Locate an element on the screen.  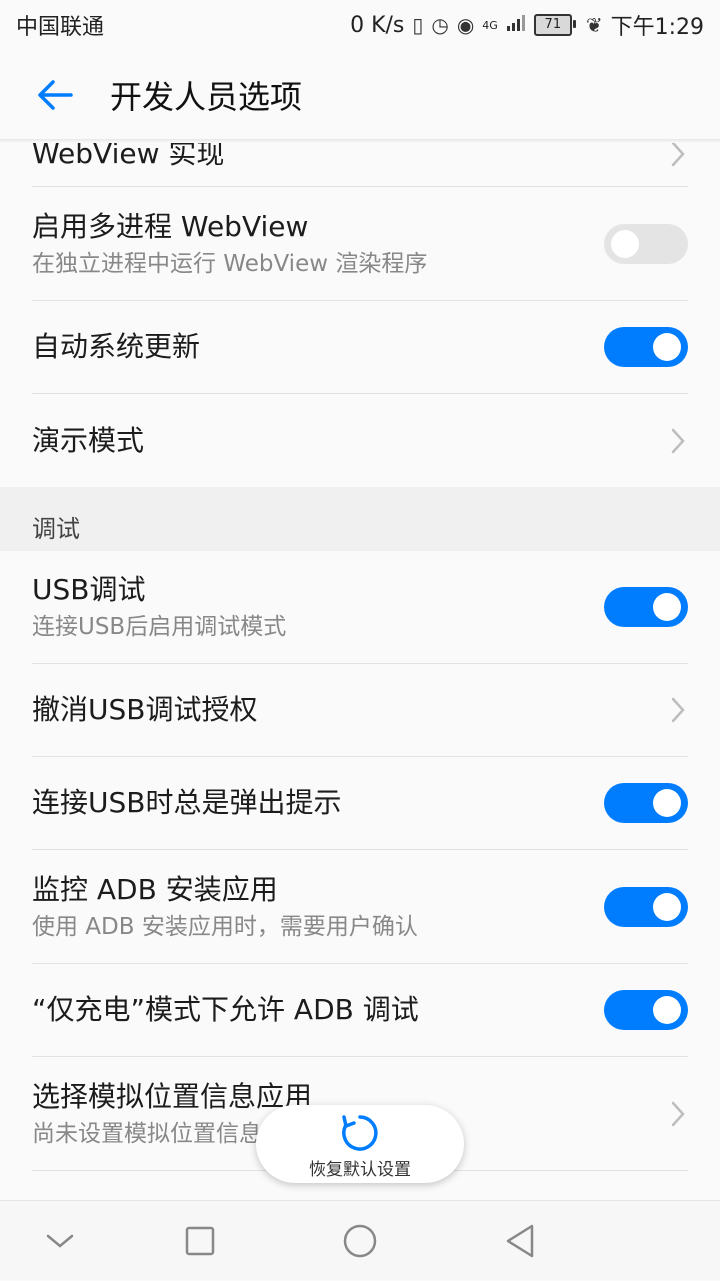
row-demo-mode: 演示模式 is located at coordinates (360, 440).